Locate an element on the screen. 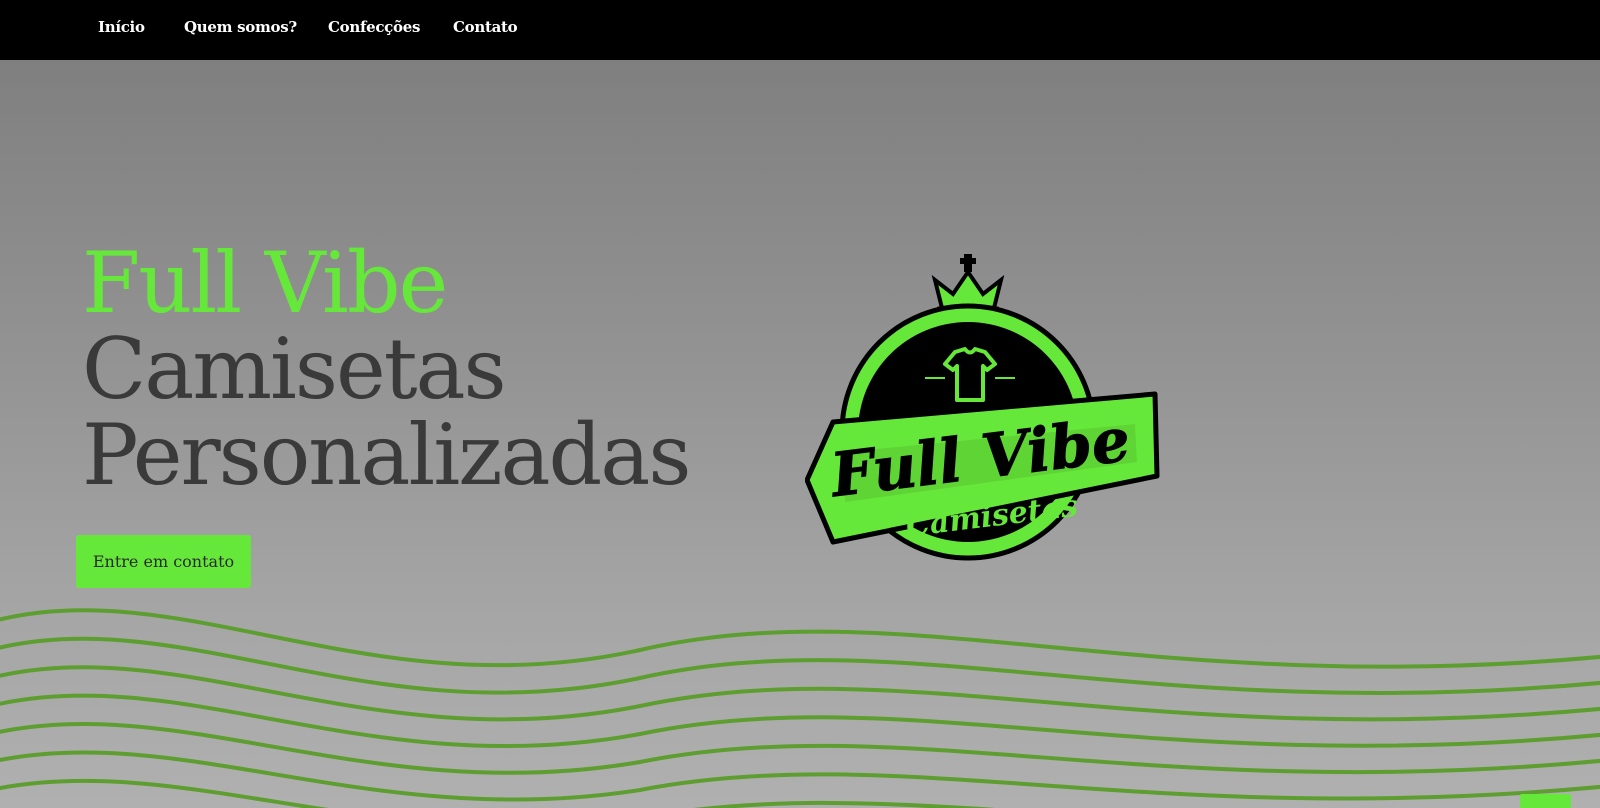 This screenshot has height=808, width=1600. top-navbar: Início Quem somos? Confecções Contato is located at coordinates (800, 30).